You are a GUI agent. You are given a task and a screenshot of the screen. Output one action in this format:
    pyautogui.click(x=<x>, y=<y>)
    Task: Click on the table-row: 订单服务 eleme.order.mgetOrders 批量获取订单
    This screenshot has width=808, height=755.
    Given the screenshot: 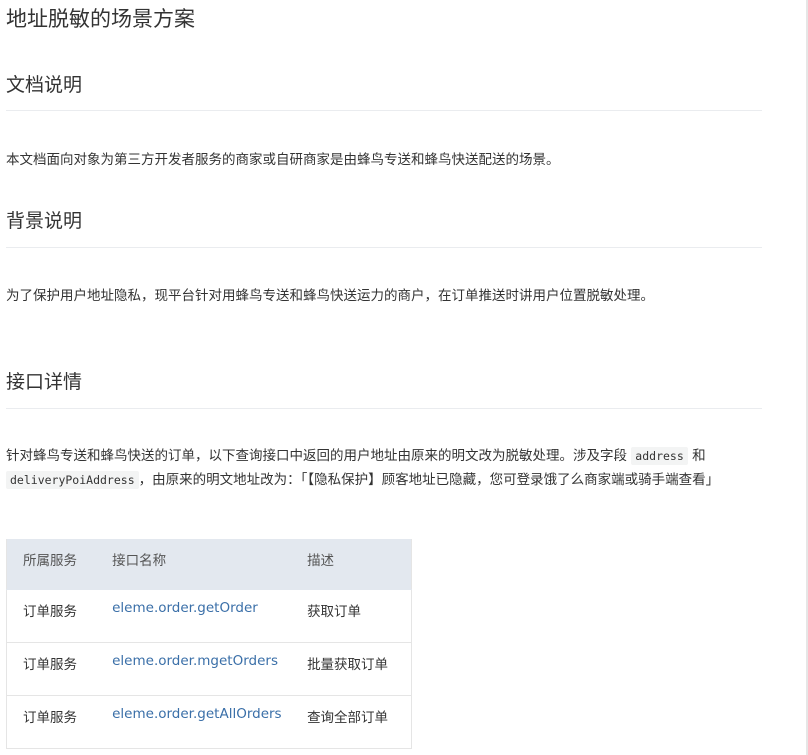 What is the action you would take?
    pyautogui.click(x=209, y=669)
    